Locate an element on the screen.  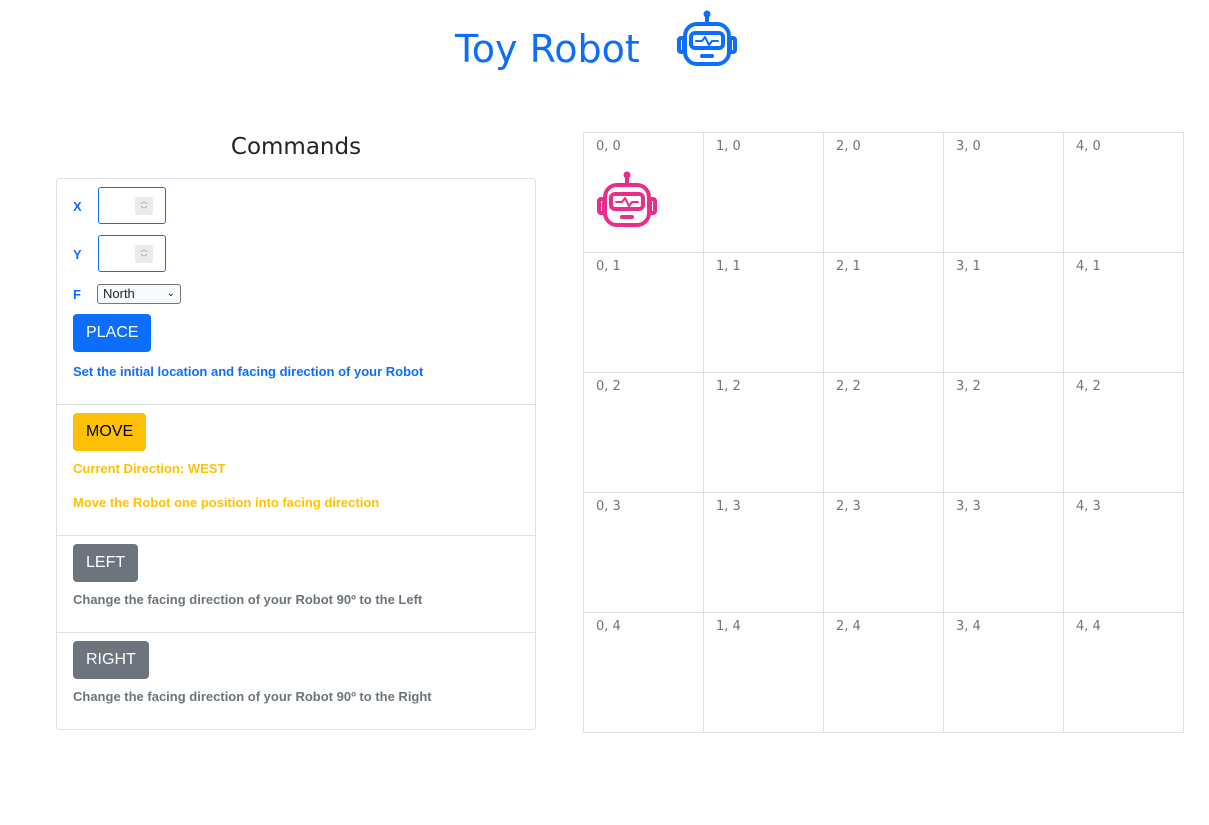
board-cell: 2, 2 is located at coordinates (883, 432).